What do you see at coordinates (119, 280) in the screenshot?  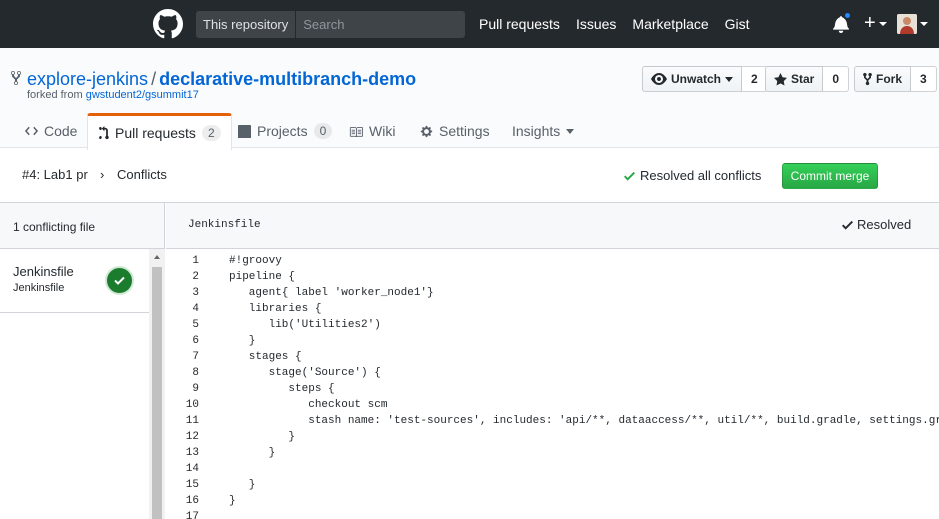 I see `badge-check-icon` at bounding box center [119, 280].